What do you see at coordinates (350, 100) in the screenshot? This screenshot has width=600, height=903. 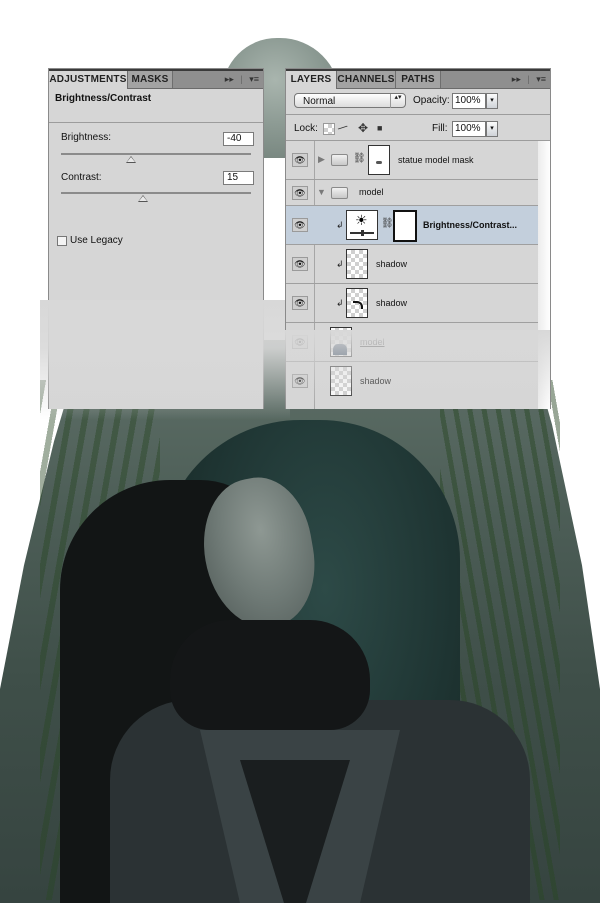 I see `blend-mode-select: Normal ▴▾` at bounding box center [350, 100].